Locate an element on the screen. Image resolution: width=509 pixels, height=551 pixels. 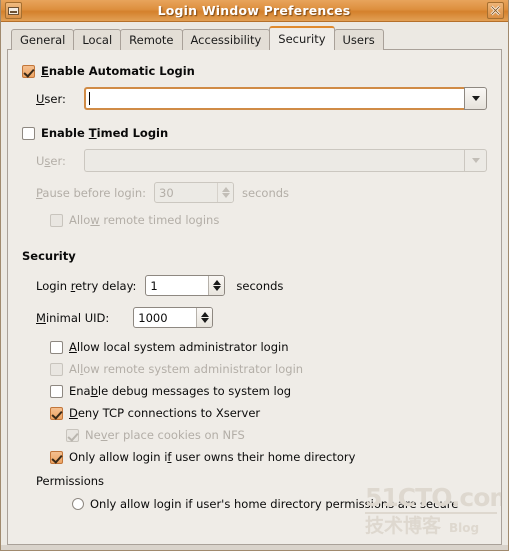
enable-debug-messages-row: Enable debug messages to system log is located at coordinates (268, 391).